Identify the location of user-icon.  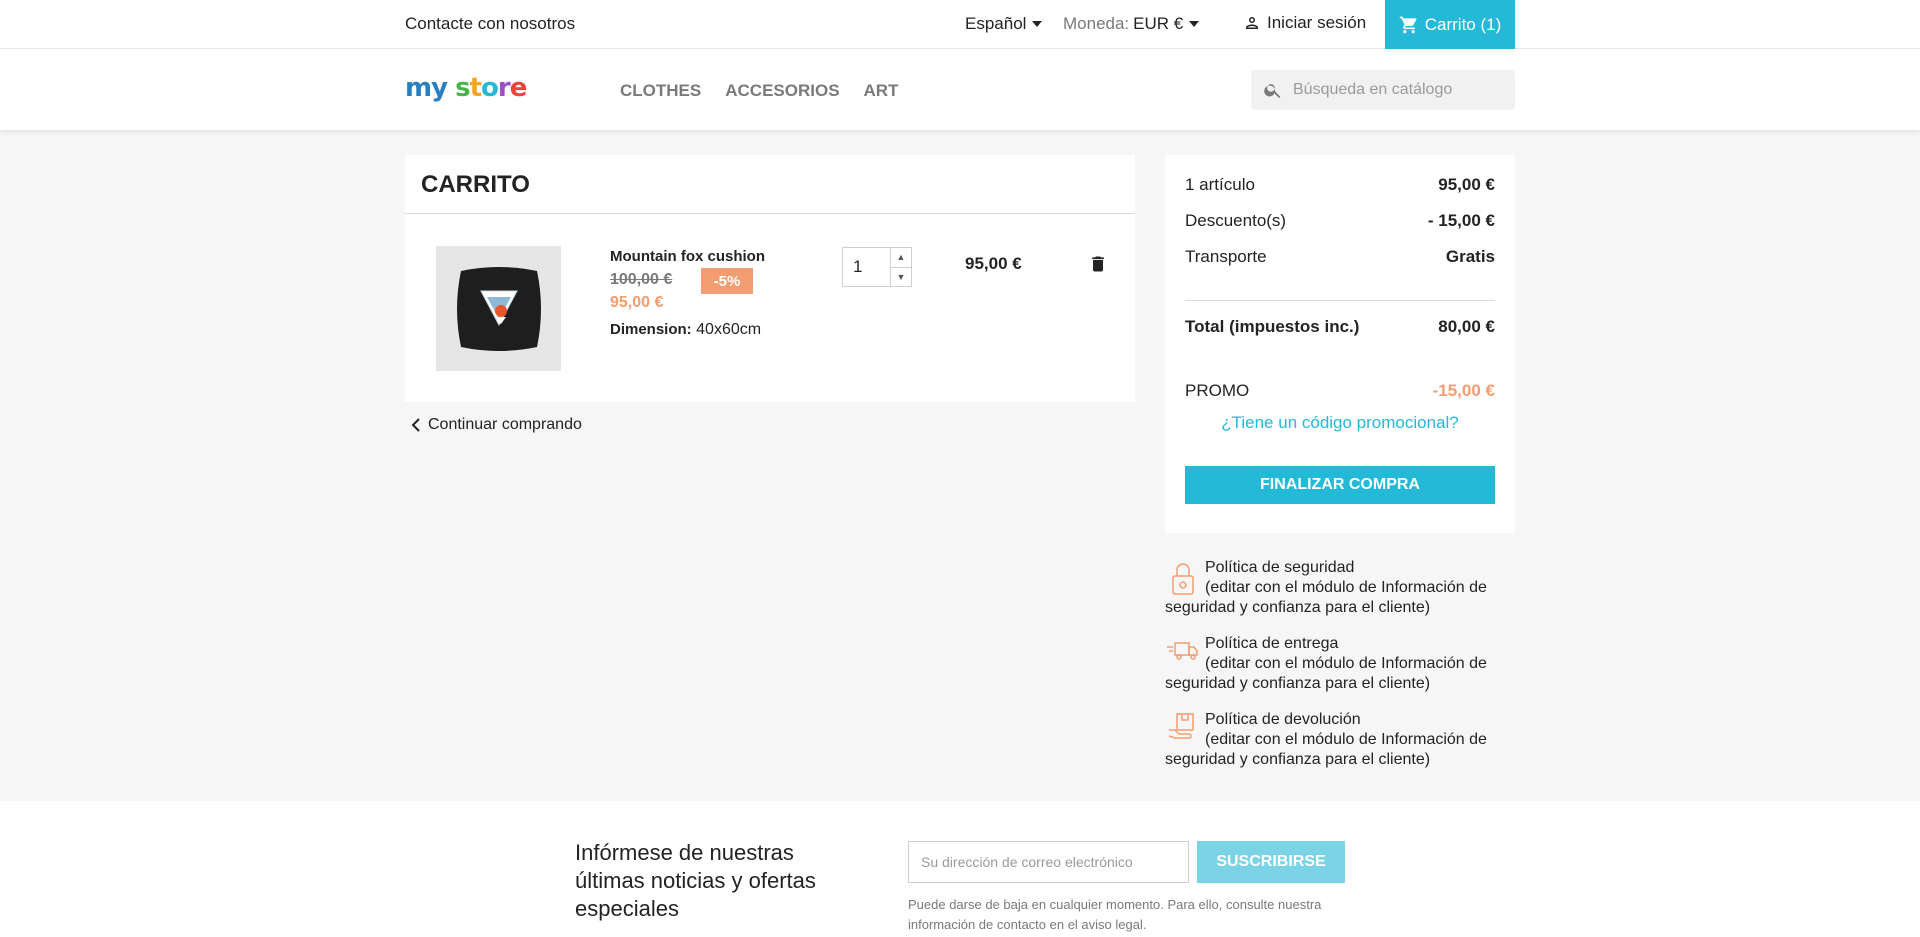
(1252, 23).